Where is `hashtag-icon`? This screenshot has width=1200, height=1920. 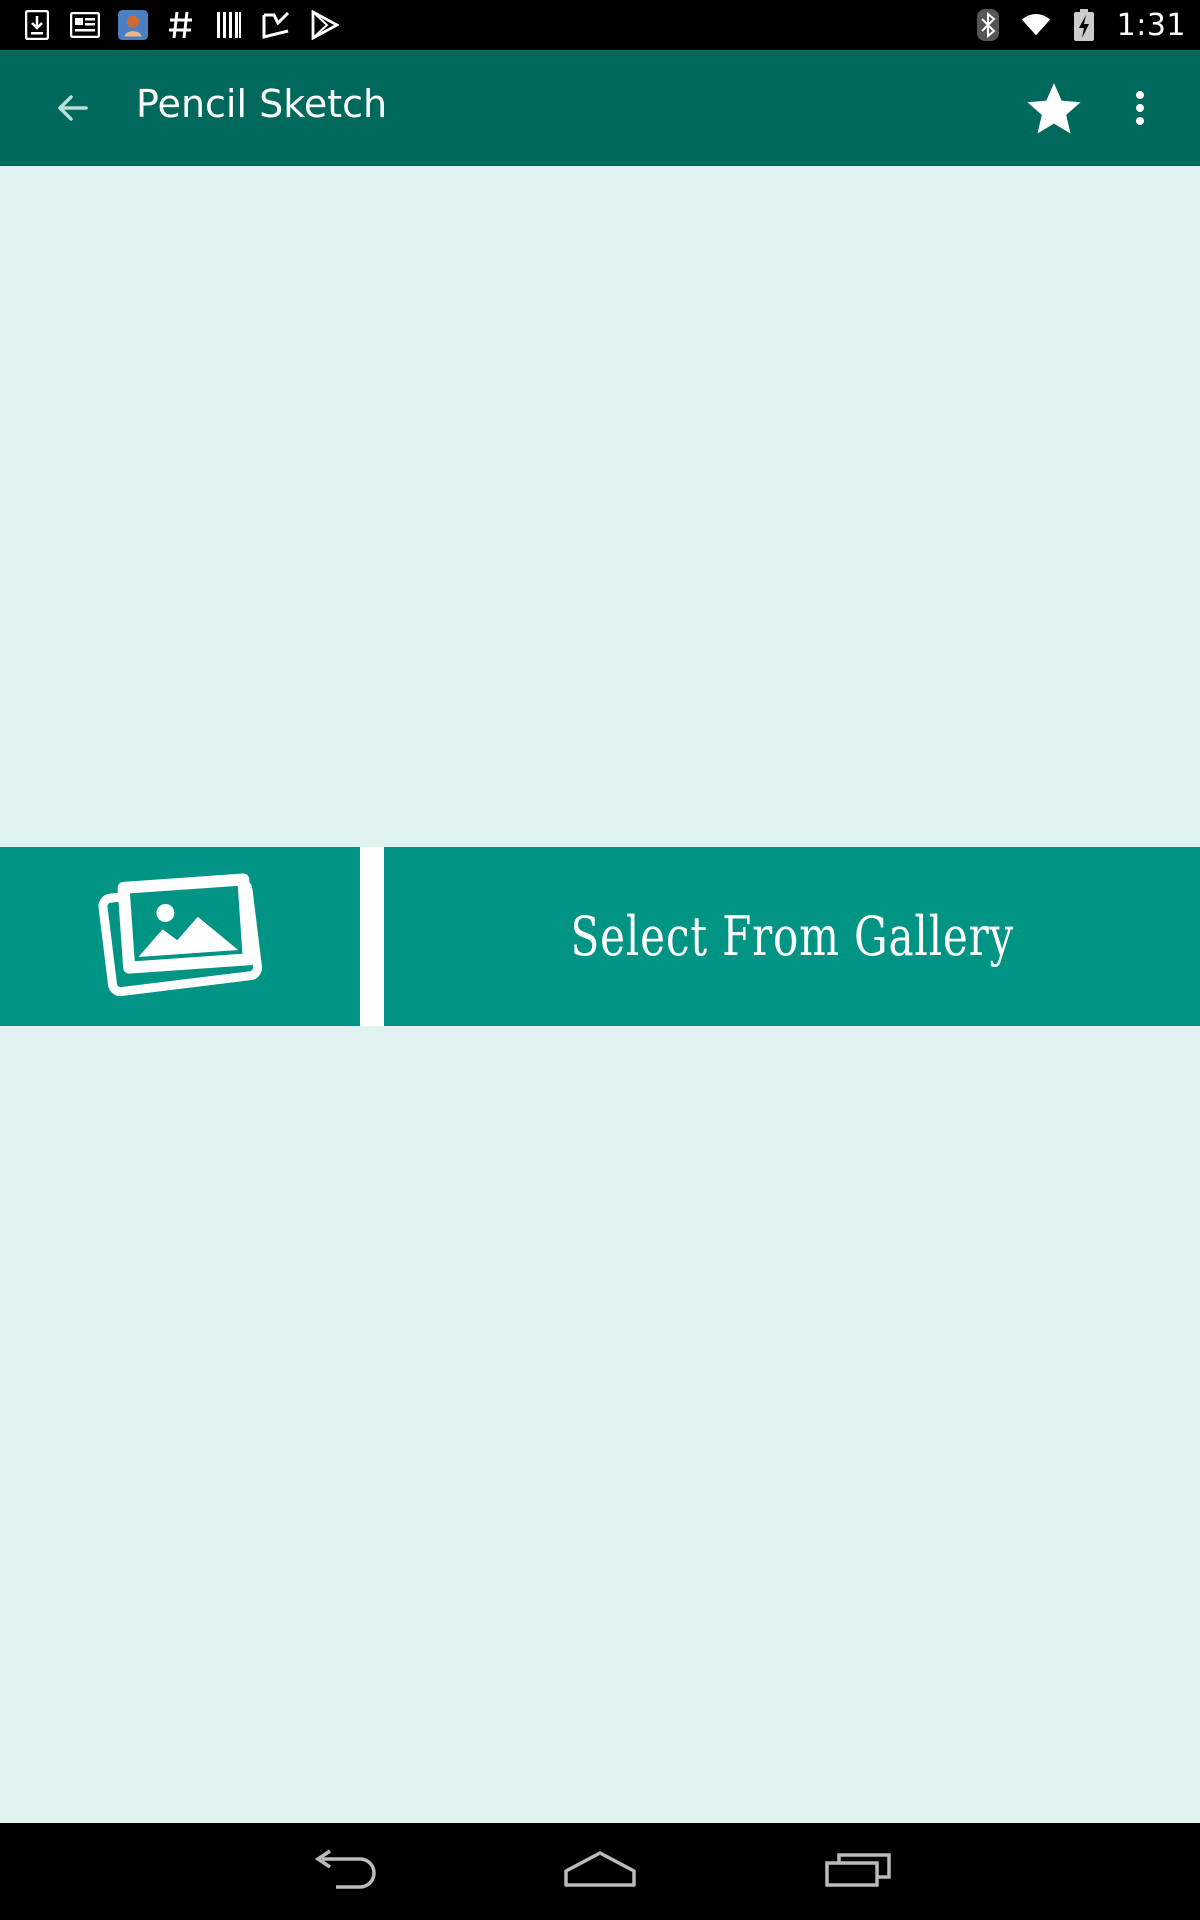 hashtag-icon is located at coordinates (181, 25).